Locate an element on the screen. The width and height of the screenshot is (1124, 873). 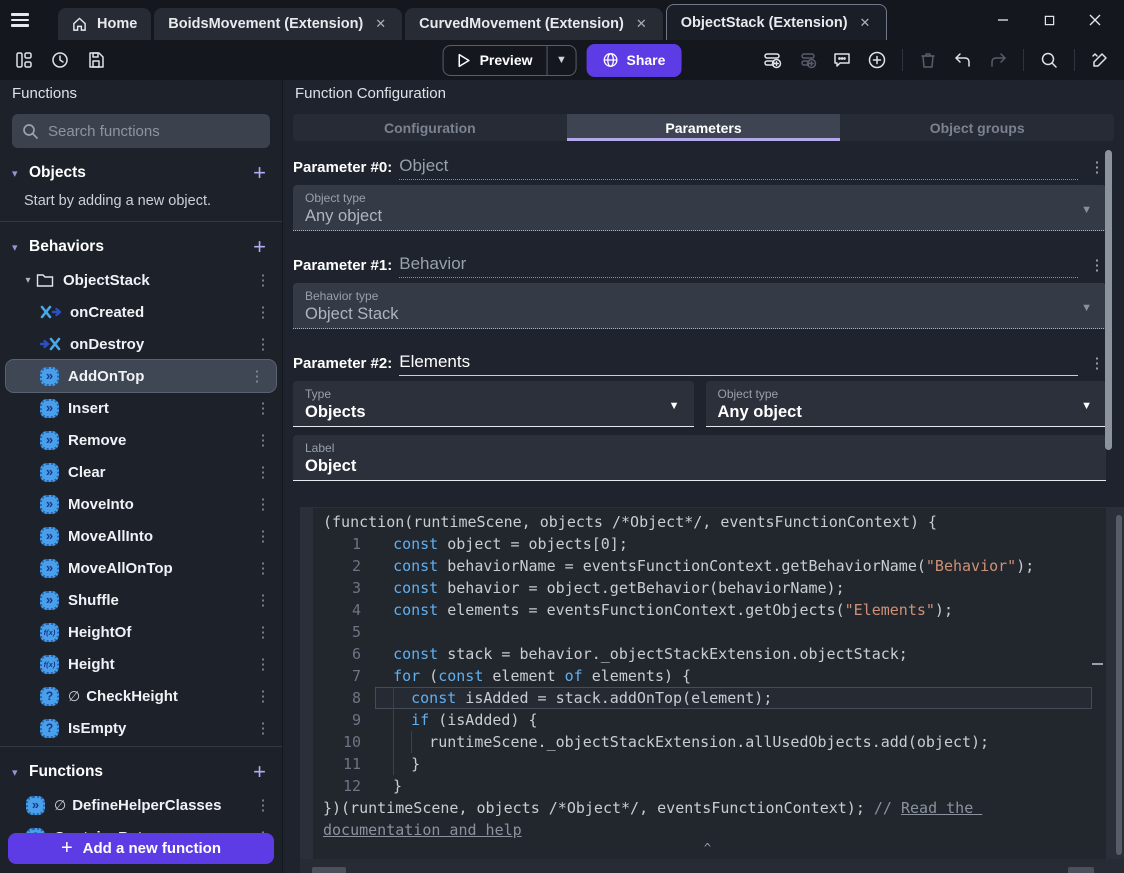
redo-icon is located at coordinates (998, 60).